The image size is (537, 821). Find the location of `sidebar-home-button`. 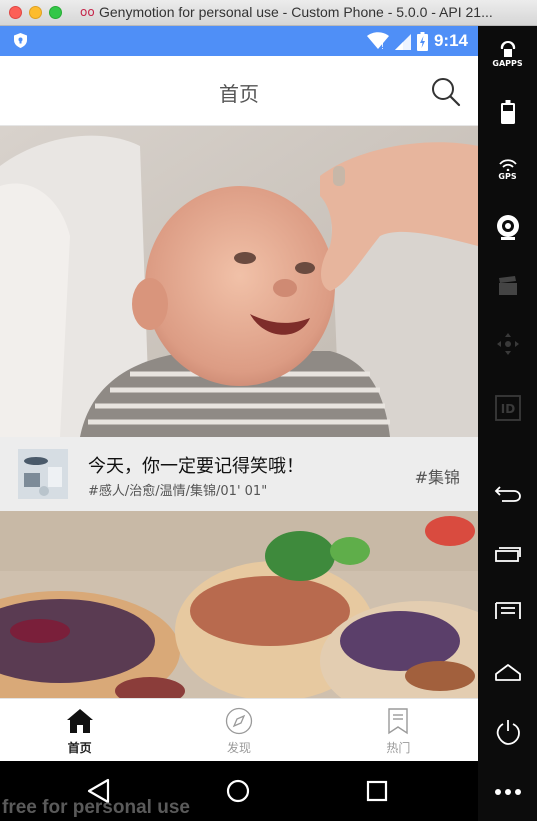

sidebar-home-button is located at coordinates (507, 672).